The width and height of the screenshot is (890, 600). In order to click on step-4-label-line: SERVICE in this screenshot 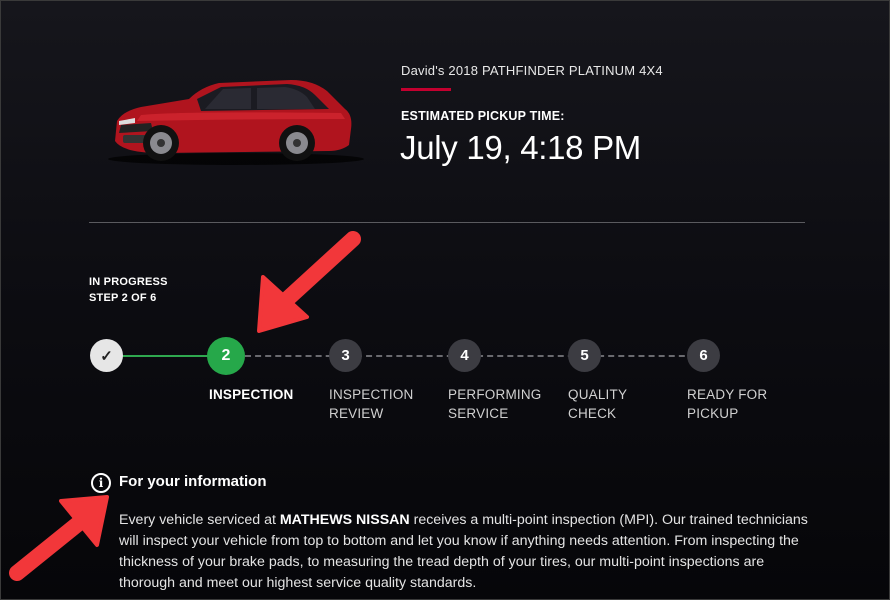, I will do `click(478, 413)`.